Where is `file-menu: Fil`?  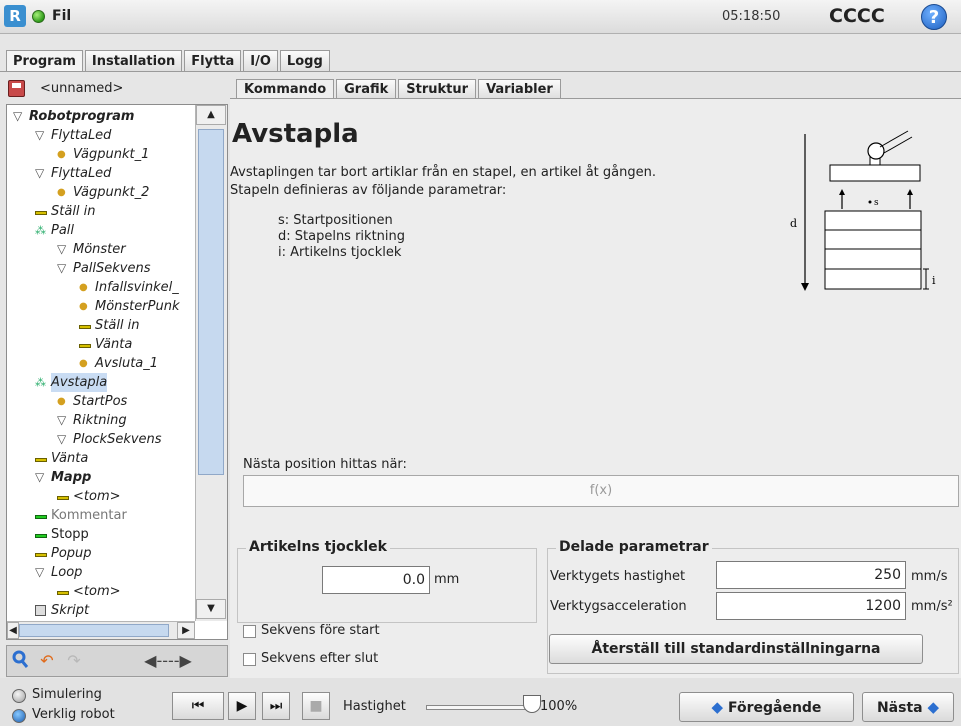 file-menu: Fil is located at coordinates (61, 16).